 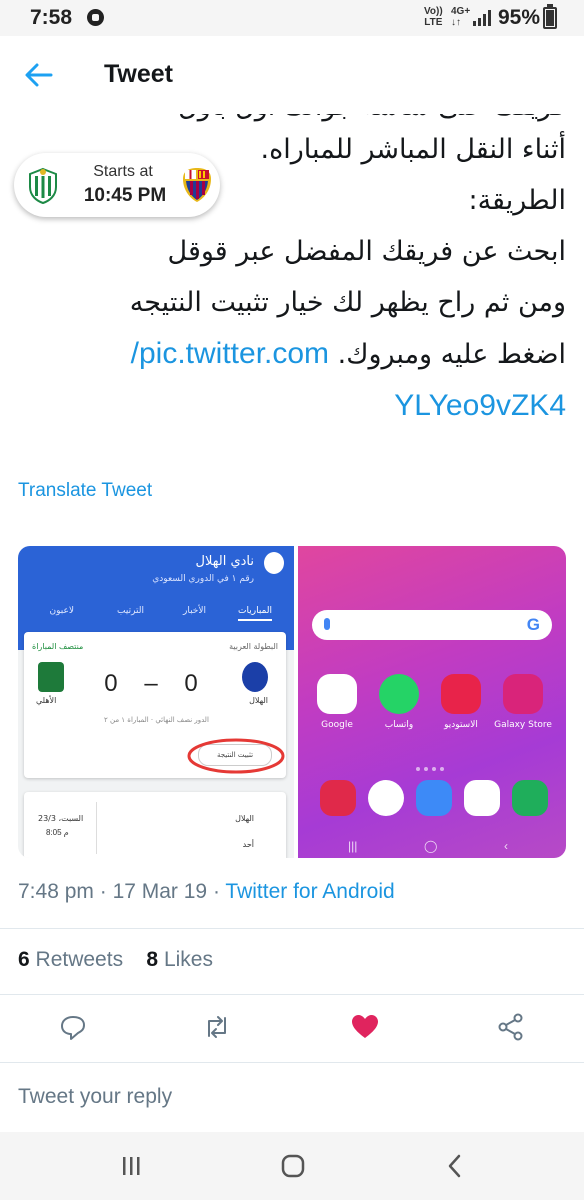 What do you see at coordinates (57, 832) in the screenshot?
I see `upcoming-time: 8:05 م` at bounding box center [57, 832].